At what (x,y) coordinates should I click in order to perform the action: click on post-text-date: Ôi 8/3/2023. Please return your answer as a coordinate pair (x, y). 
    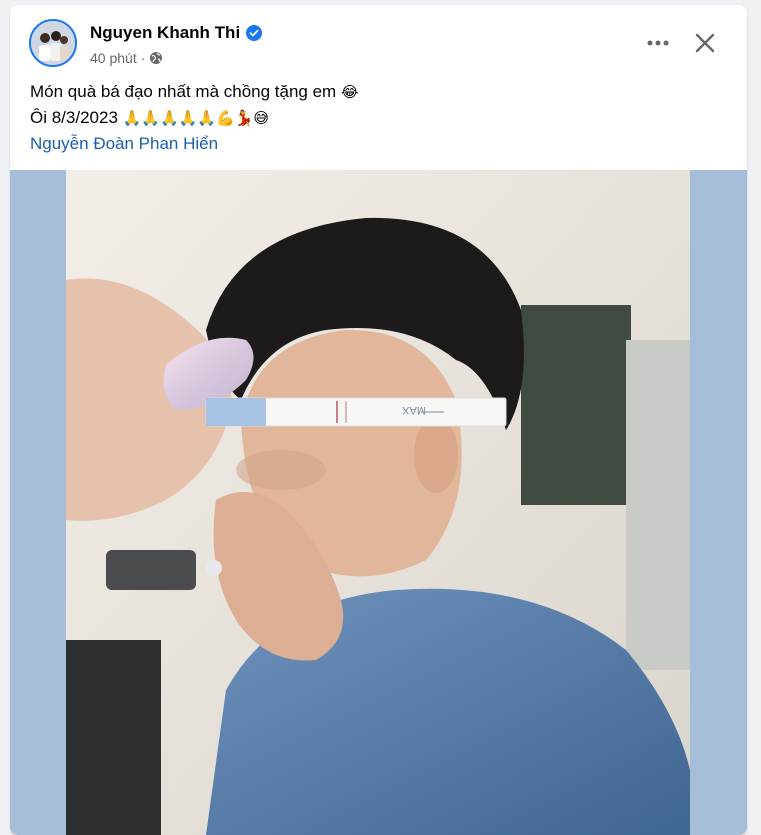
    Looking at the image, I should click on (74, 117).